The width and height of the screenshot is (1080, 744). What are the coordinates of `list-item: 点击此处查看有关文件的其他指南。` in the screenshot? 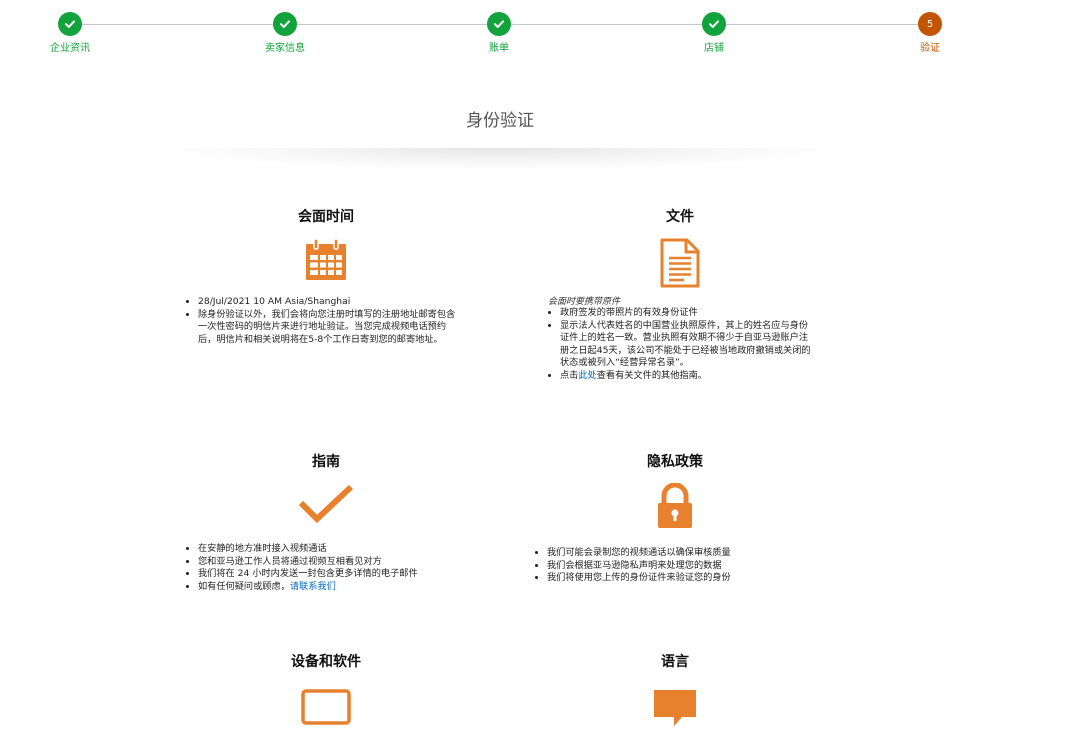 It's located at (686, 376).